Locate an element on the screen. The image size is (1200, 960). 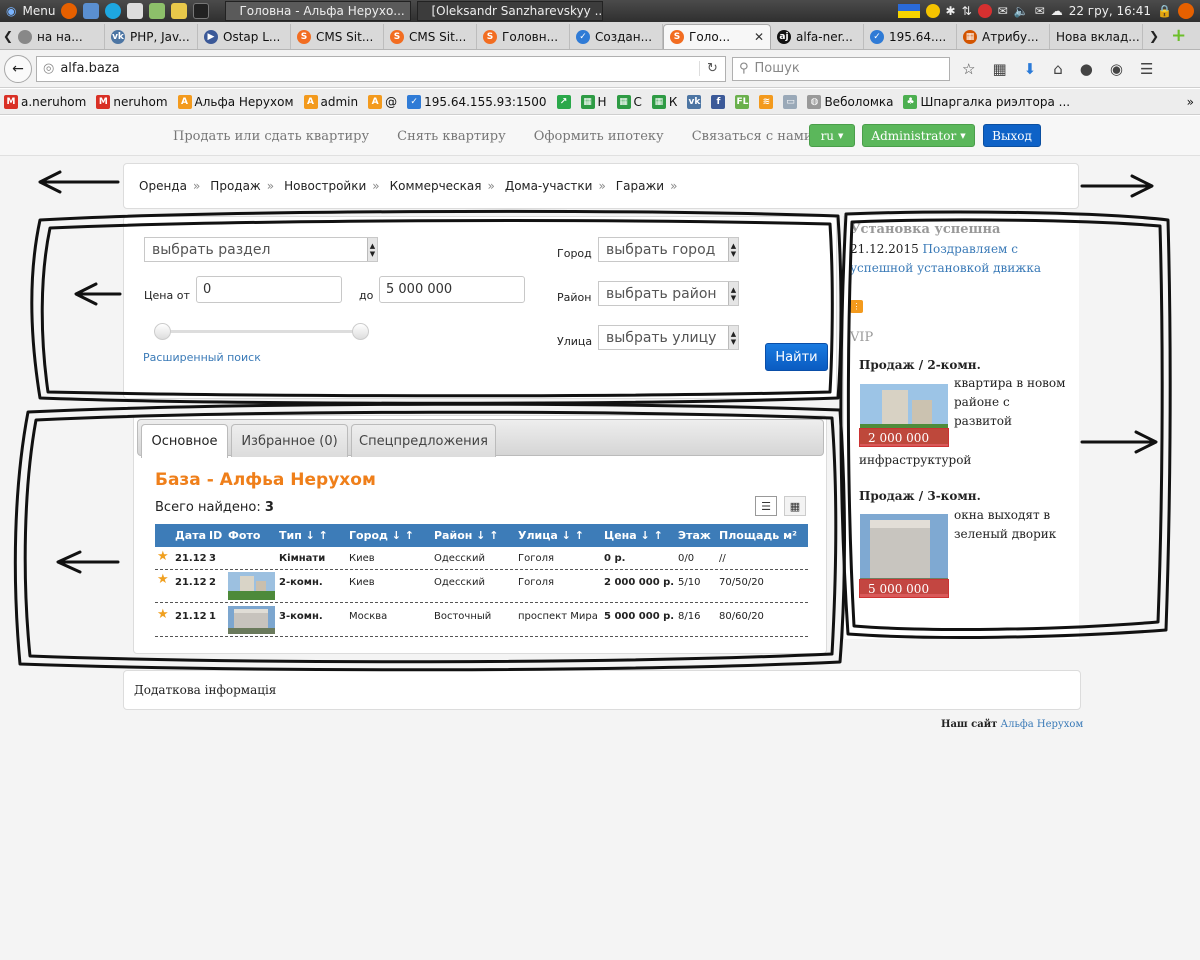
cell-type: 2-комн. is located at coordinates (301, 582).